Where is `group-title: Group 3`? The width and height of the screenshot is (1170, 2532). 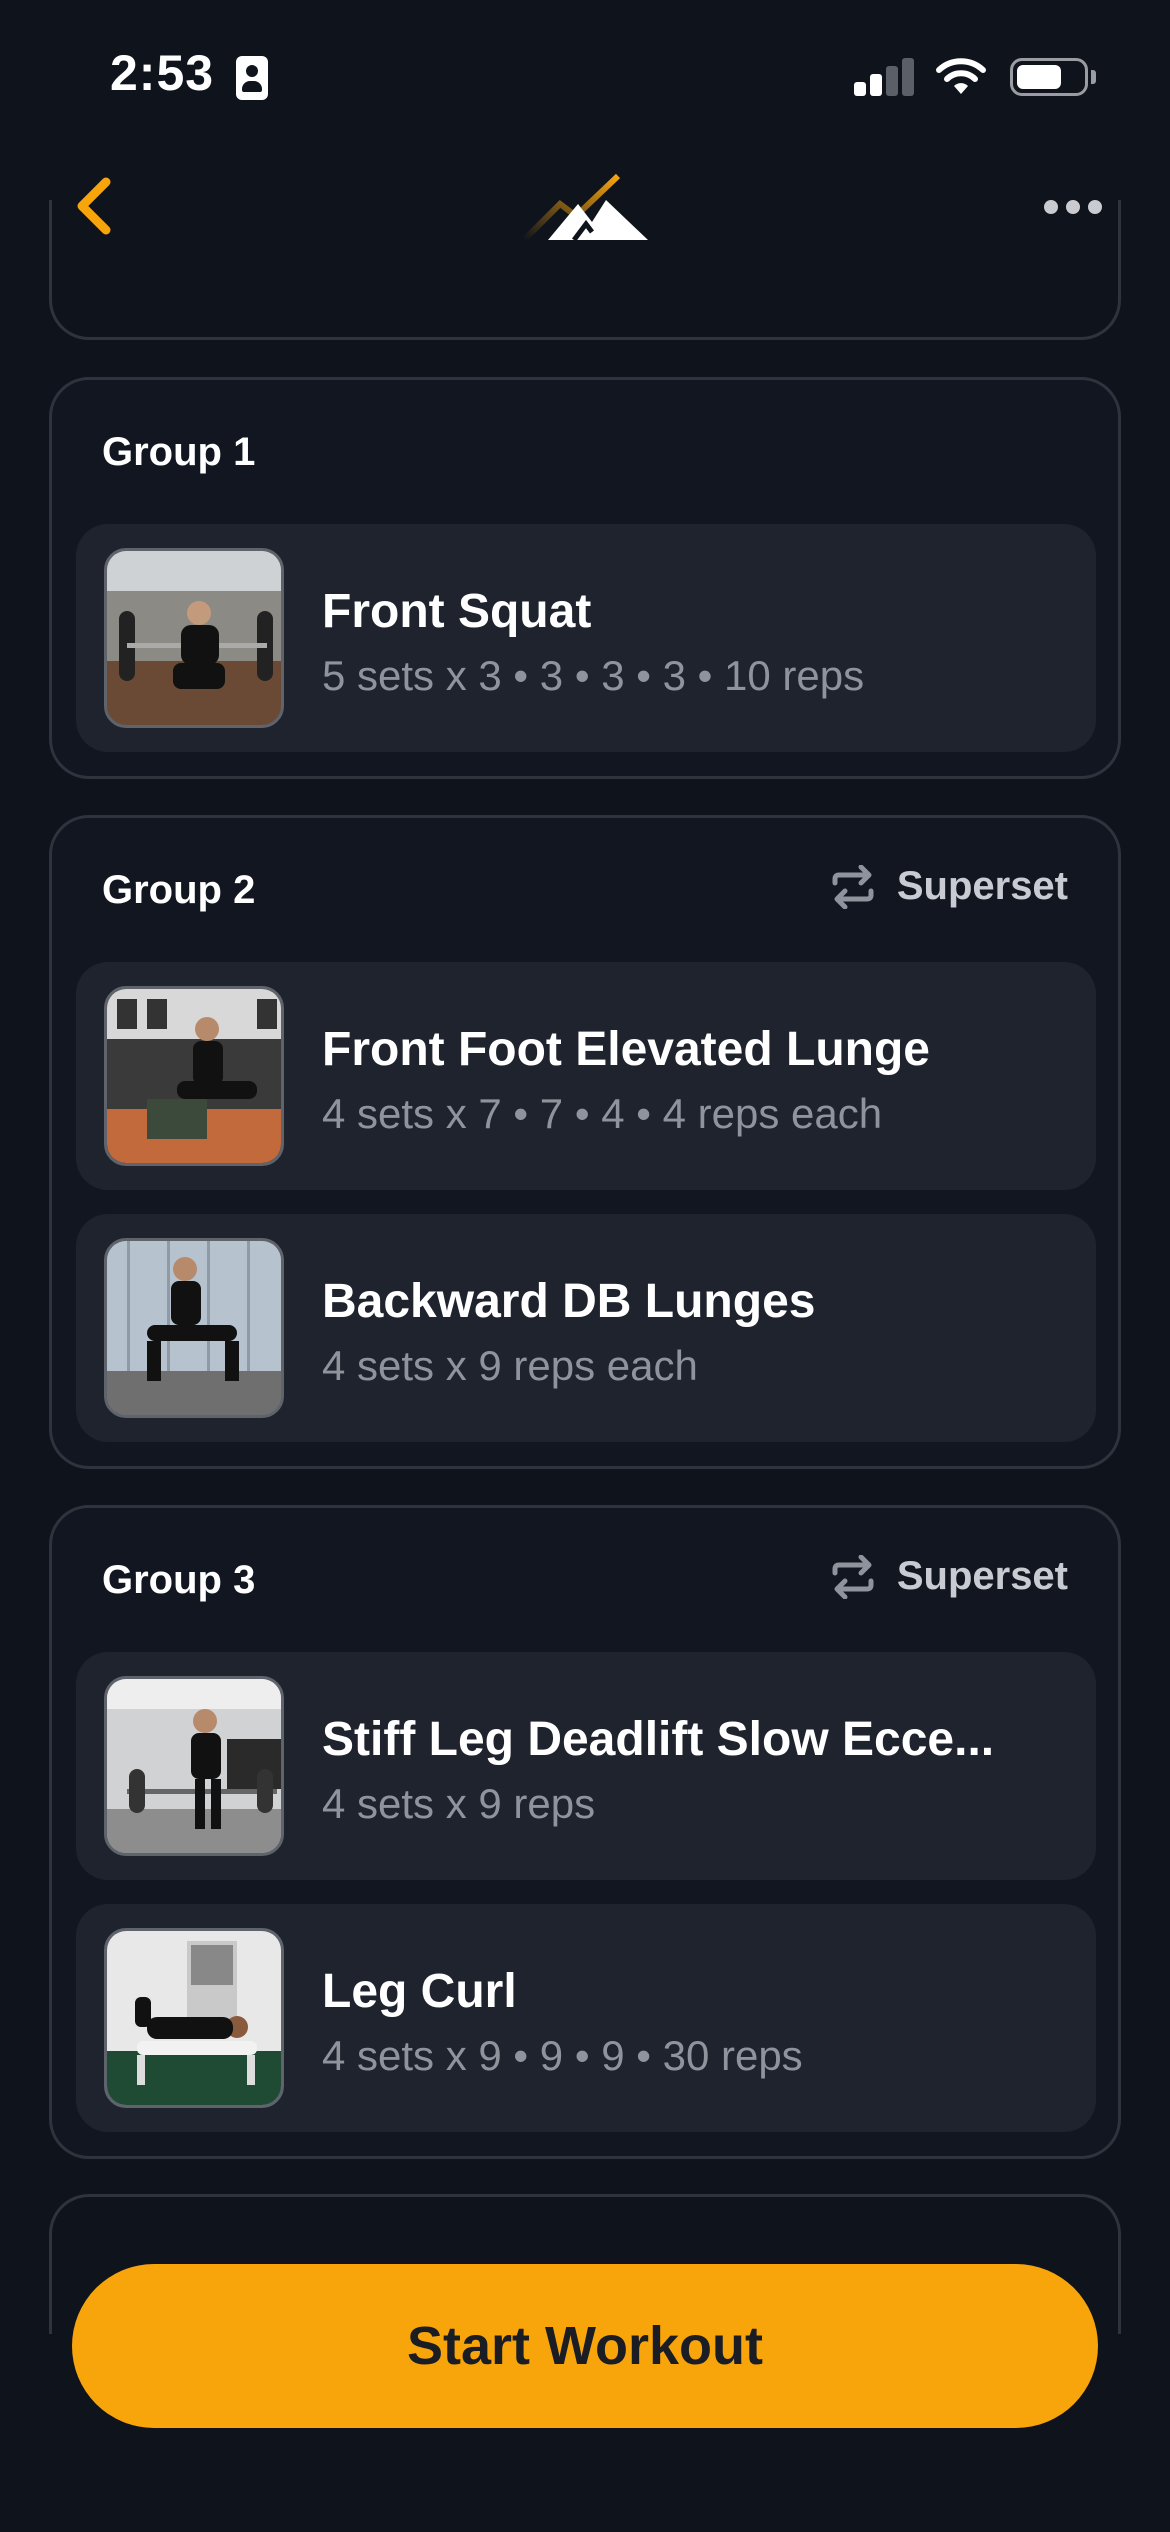
group-title: Group 3 is located at coordinates (179, 1580).